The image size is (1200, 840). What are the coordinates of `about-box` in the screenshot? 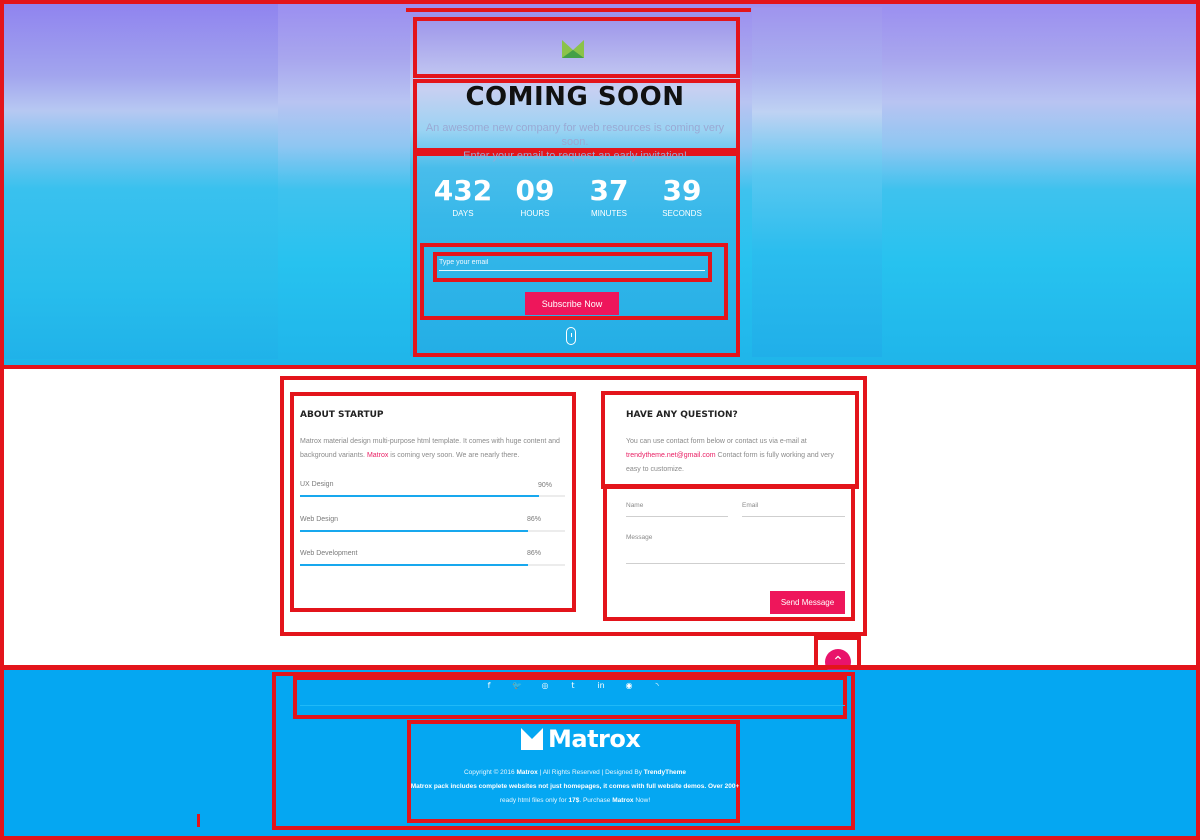 It's located at (433, 502).